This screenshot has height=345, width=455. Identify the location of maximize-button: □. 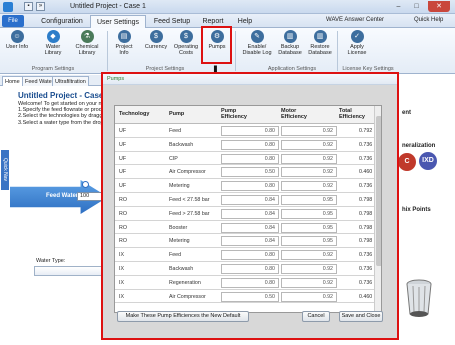
(416, 6).